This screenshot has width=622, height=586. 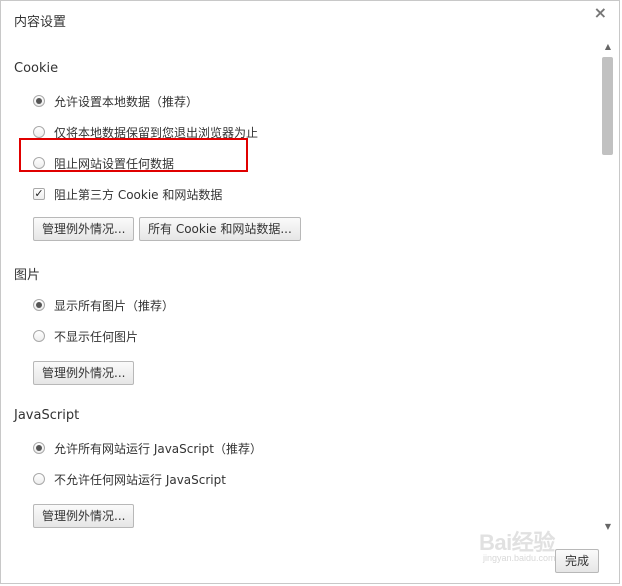 I want to click on javascript-option-label: 不允许任何网站运行 JavaScript, so click(x=140, y=479).